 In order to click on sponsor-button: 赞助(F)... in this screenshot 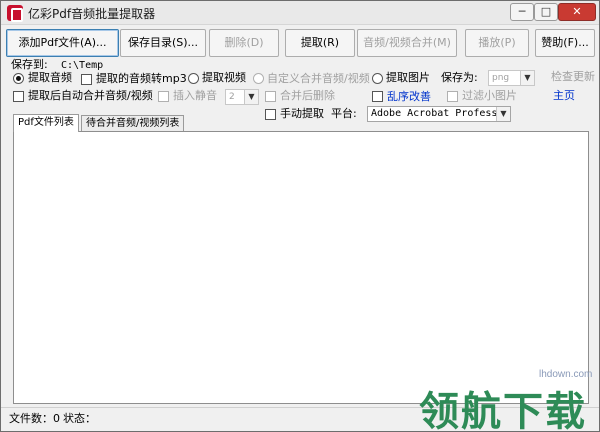, I will do `click(565, 43)`.